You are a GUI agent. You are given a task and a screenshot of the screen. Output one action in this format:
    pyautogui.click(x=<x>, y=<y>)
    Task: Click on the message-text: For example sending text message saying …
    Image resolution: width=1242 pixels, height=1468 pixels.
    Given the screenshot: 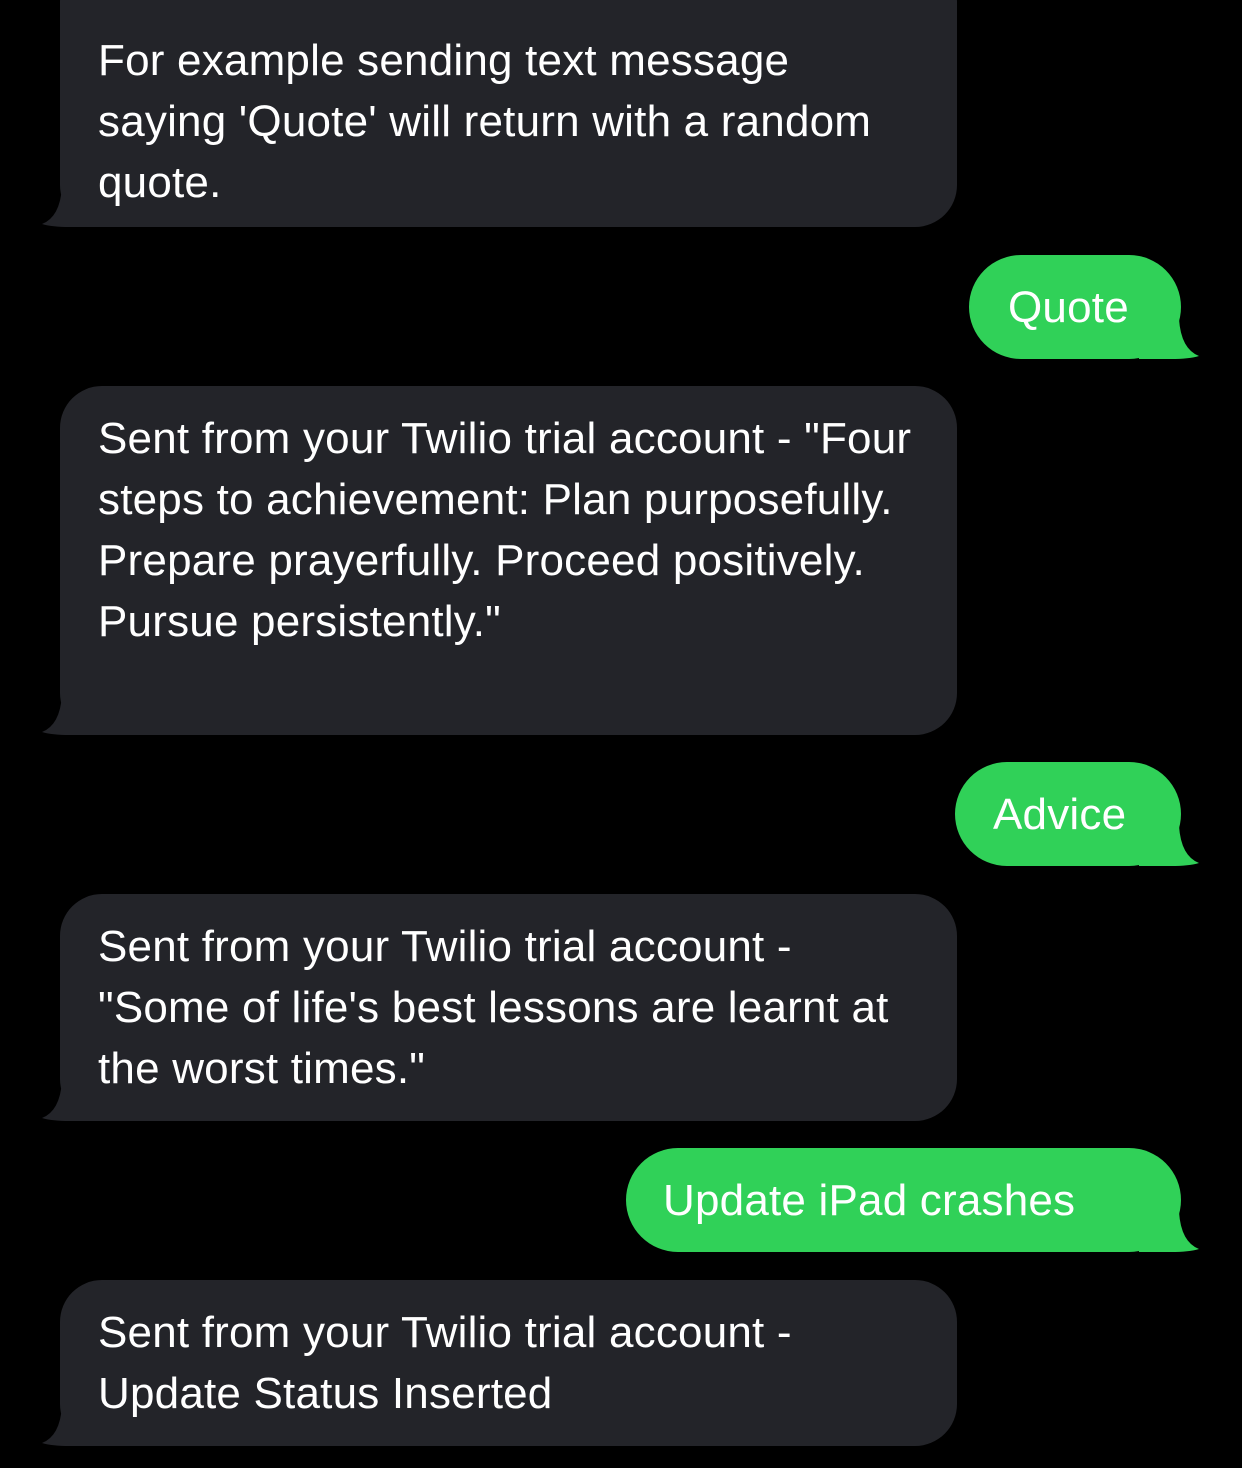 What is the action you would take?
    pyautogui.click(x=485, y=121)
    